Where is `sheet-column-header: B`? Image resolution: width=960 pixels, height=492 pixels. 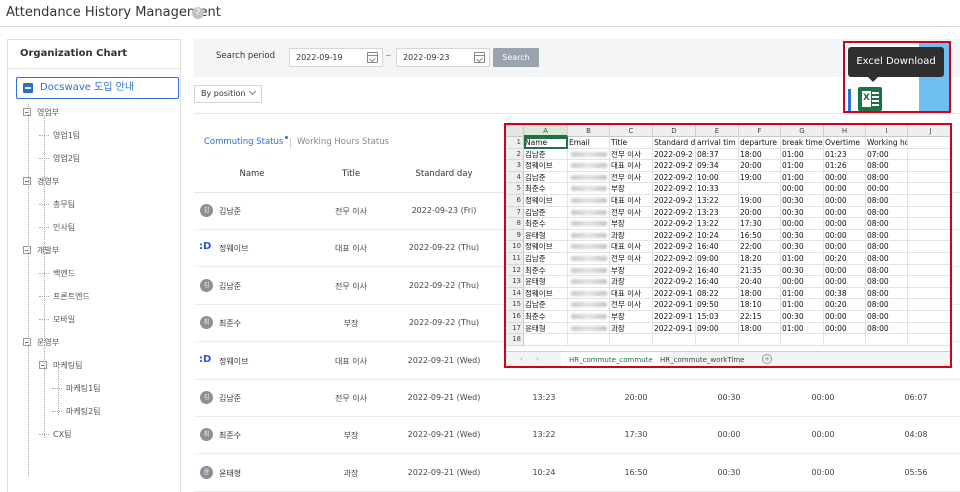
sheet-column-header: B is located at coordinates (589, 131).